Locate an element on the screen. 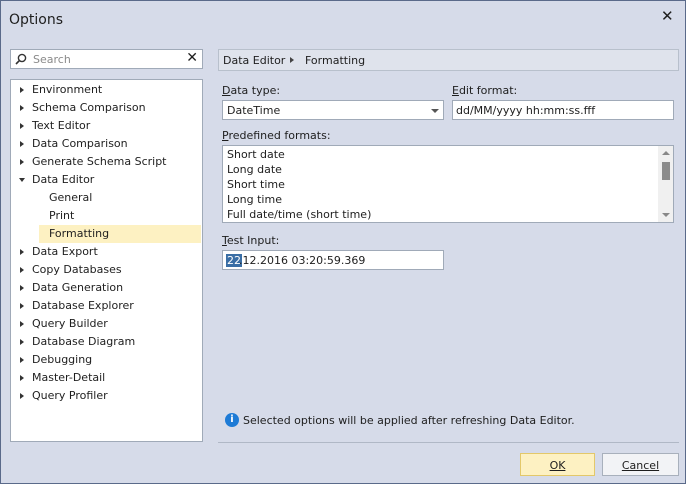 The image size is (686, 484). test-input-field: 22 .12.2016 03:20:59.369 is located at coordinates (333, 260).